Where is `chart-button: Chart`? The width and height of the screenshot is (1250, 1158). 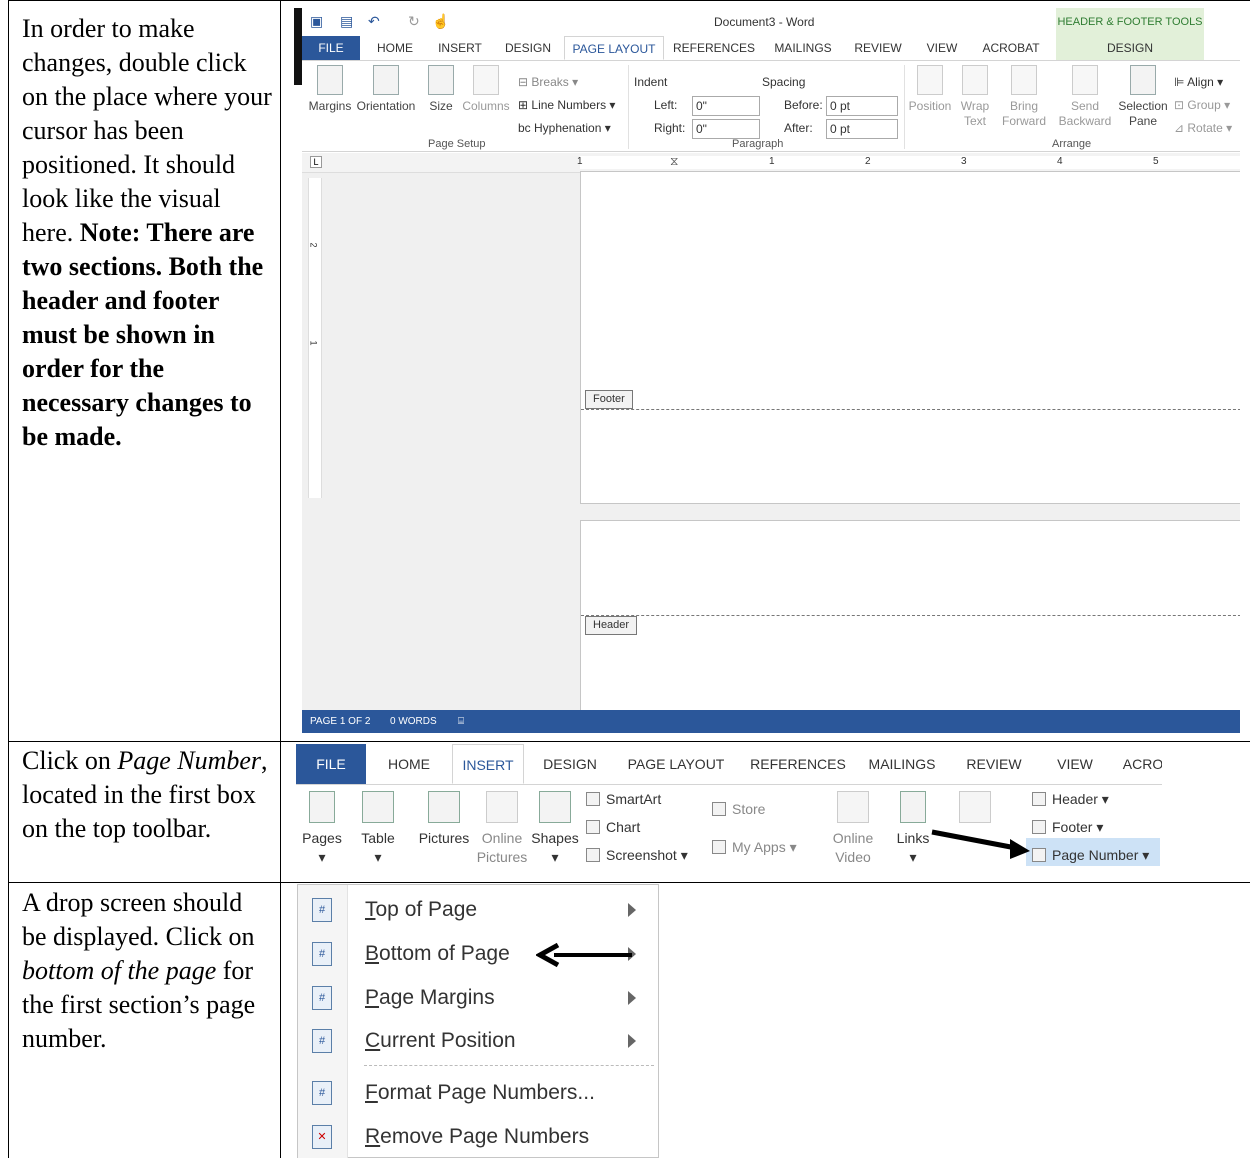 chart-button: Chart is located at coordinates (613, 827).